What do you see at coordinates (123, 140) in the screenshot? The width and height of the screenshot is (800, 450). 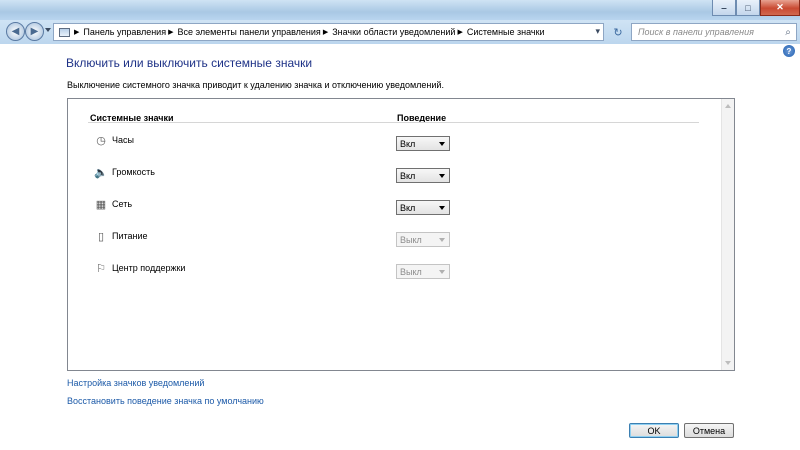 I see `item-label: Часы` at bounding box center [123, 140].